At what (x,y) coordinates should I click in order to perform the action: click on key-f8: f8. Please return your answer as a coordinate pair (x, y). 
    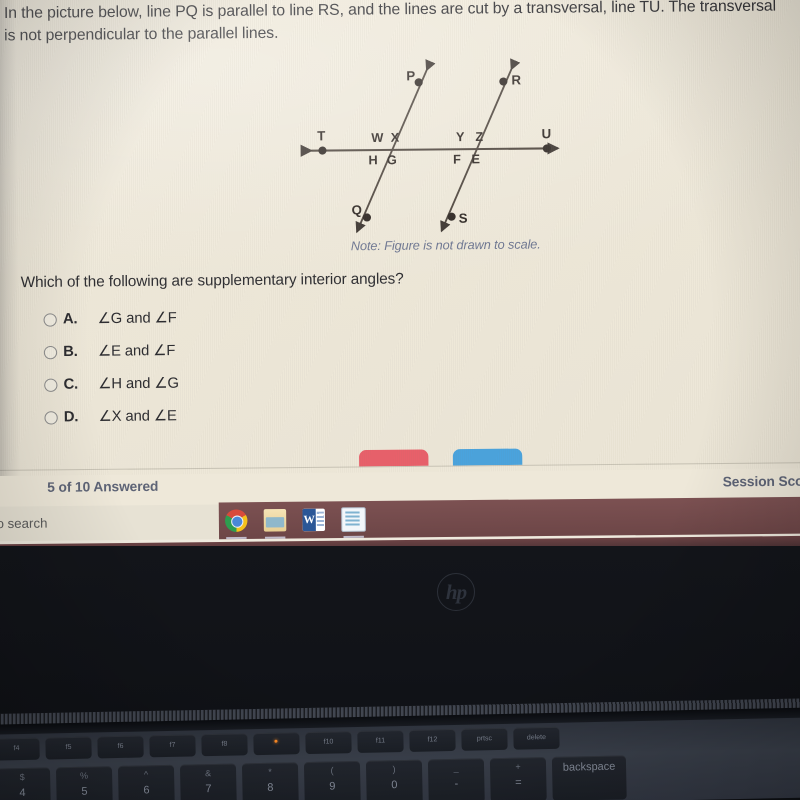
    Looking at the image, I should click on (224, 745).